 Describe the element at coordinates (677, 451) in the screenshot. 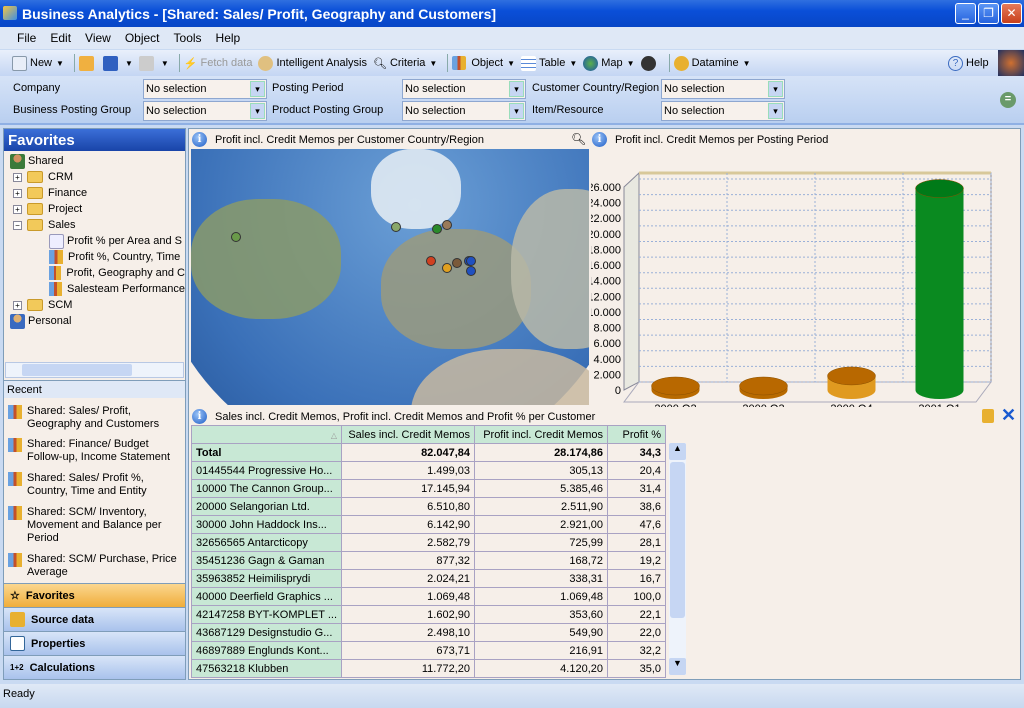

I see `scroll-up-button: ▲` at that location.